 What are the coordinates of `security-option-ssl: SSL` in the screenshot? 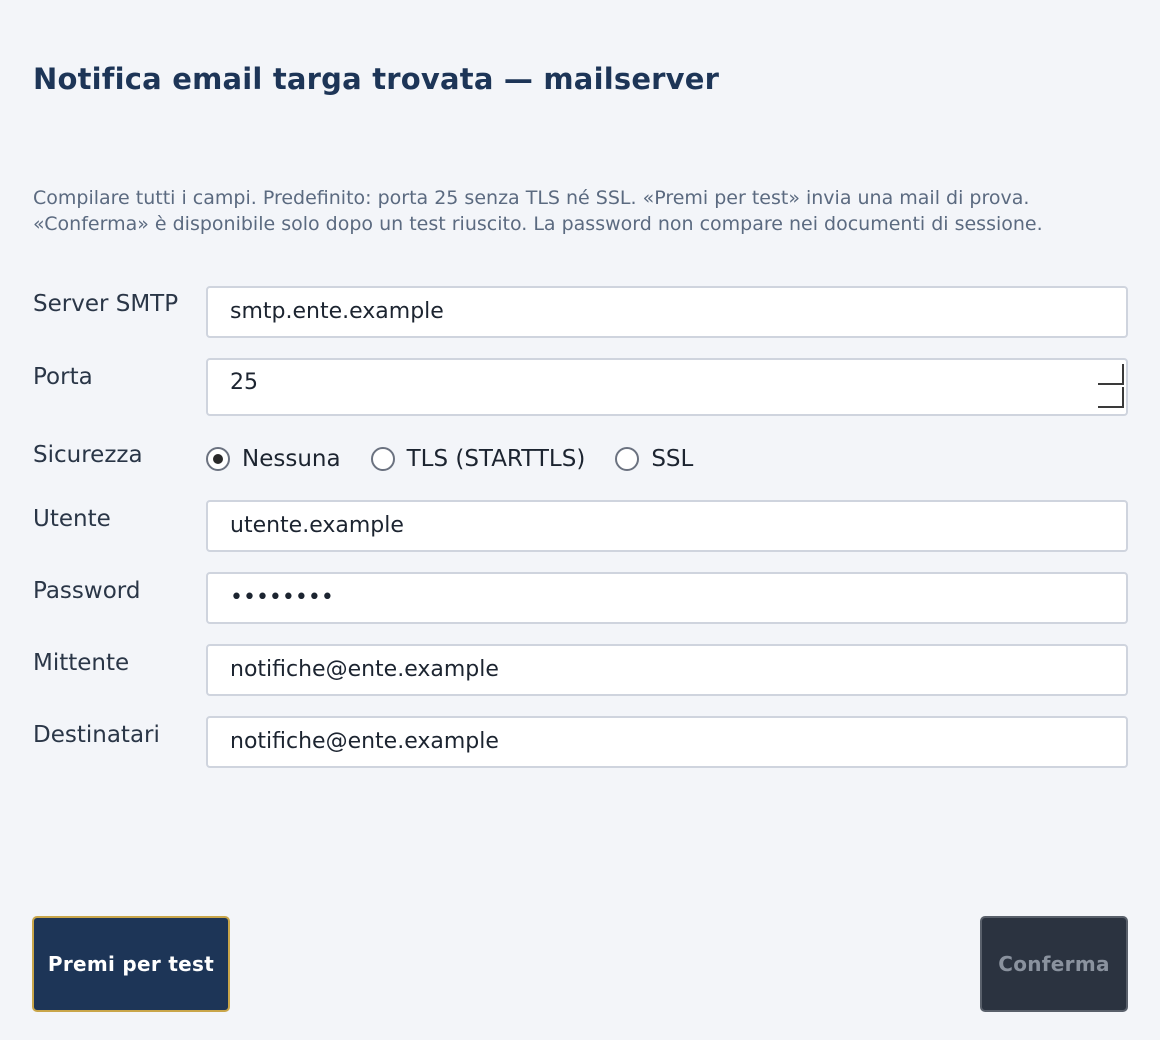 It's located at (654, 459).